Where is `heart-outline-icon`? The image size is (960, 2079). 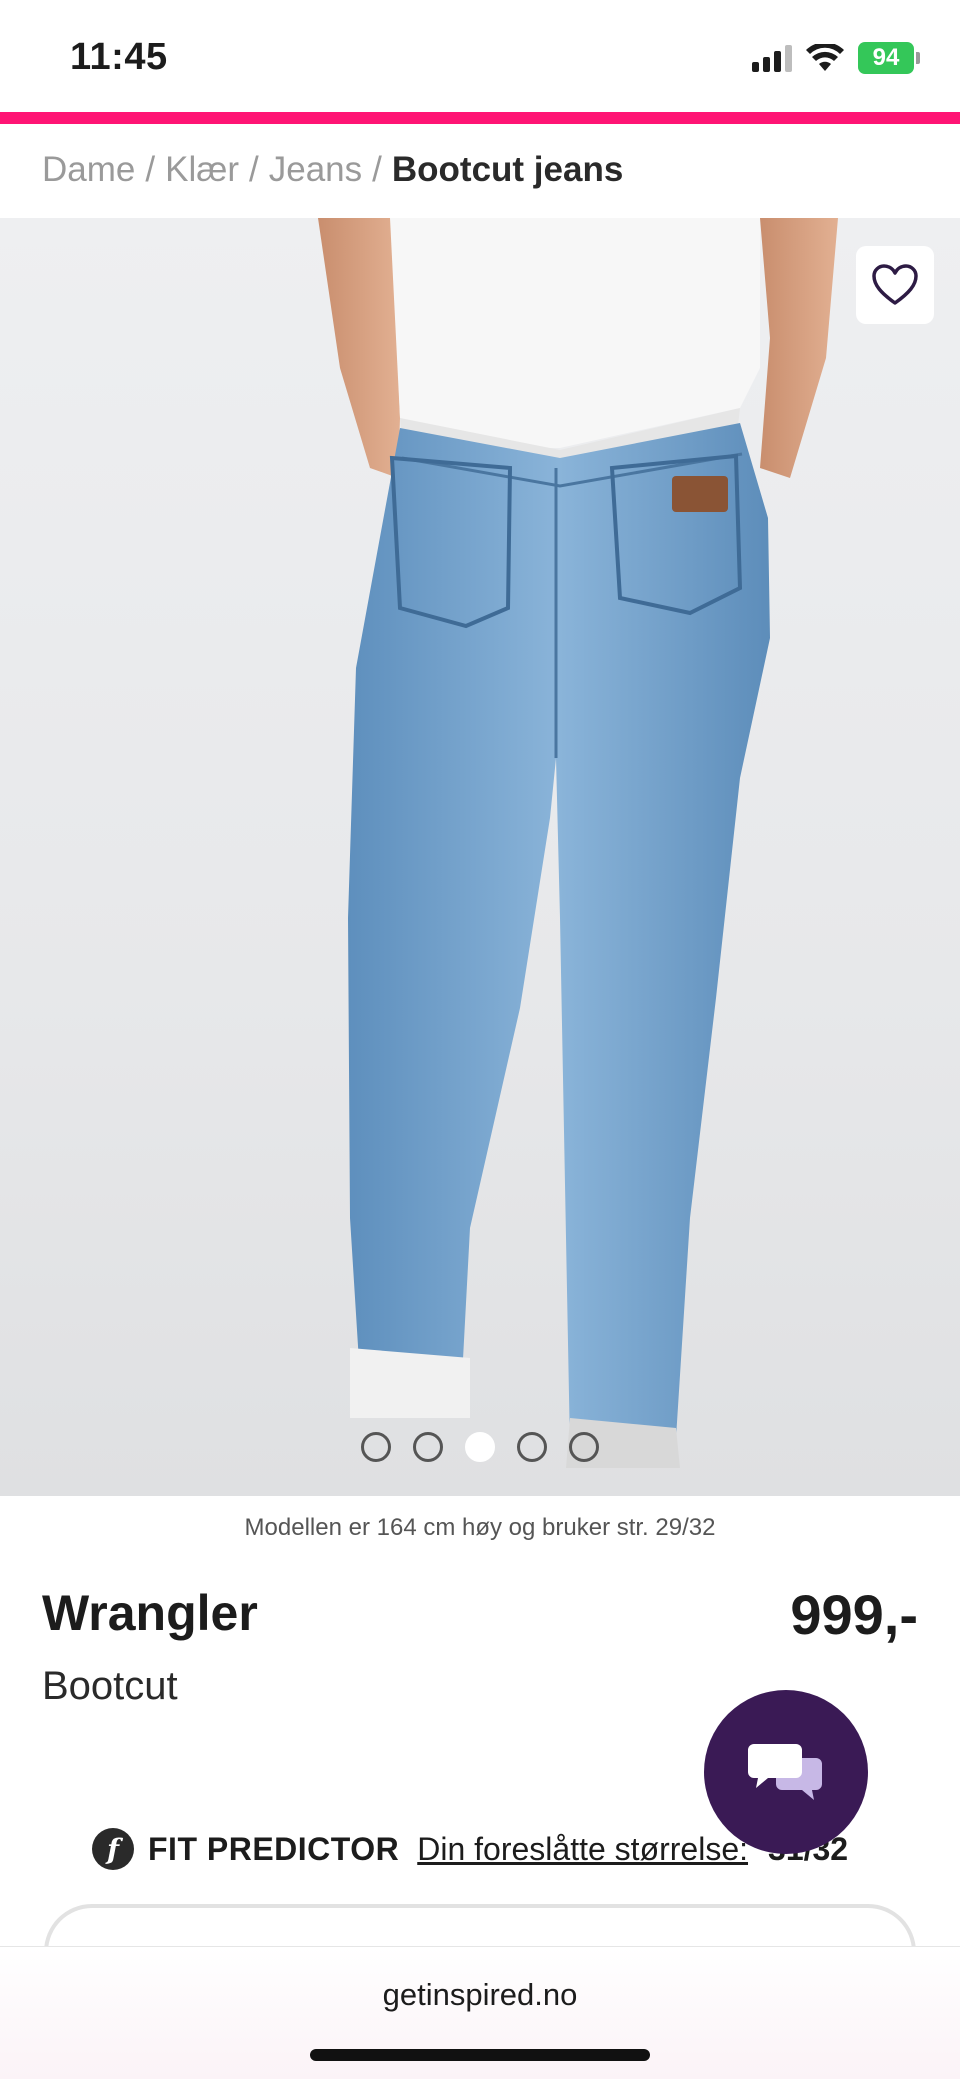 heart-outline-icon is located at coordinates (895, 284).